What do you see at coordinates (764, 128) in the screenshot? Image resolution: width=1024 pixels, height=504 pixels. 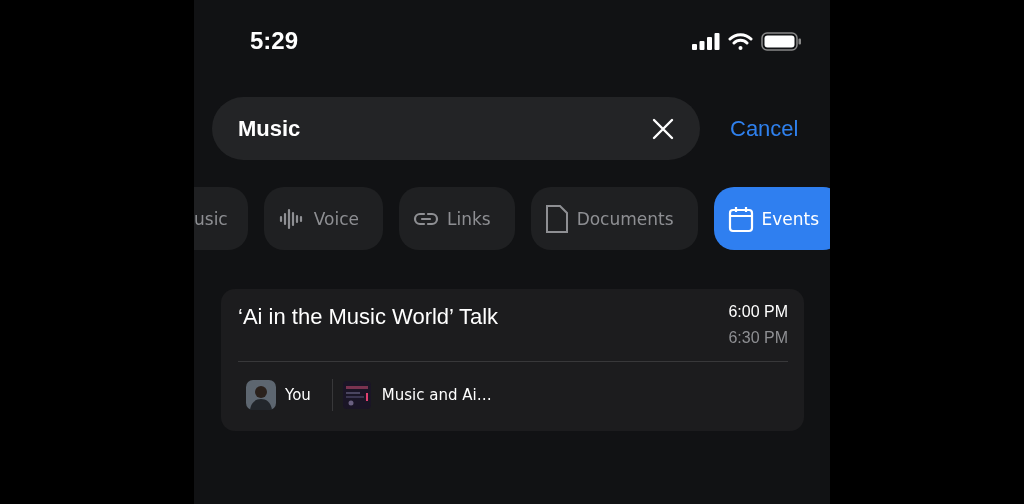 I see `cancel-button: Cancel` at bounding box center [764, 128].